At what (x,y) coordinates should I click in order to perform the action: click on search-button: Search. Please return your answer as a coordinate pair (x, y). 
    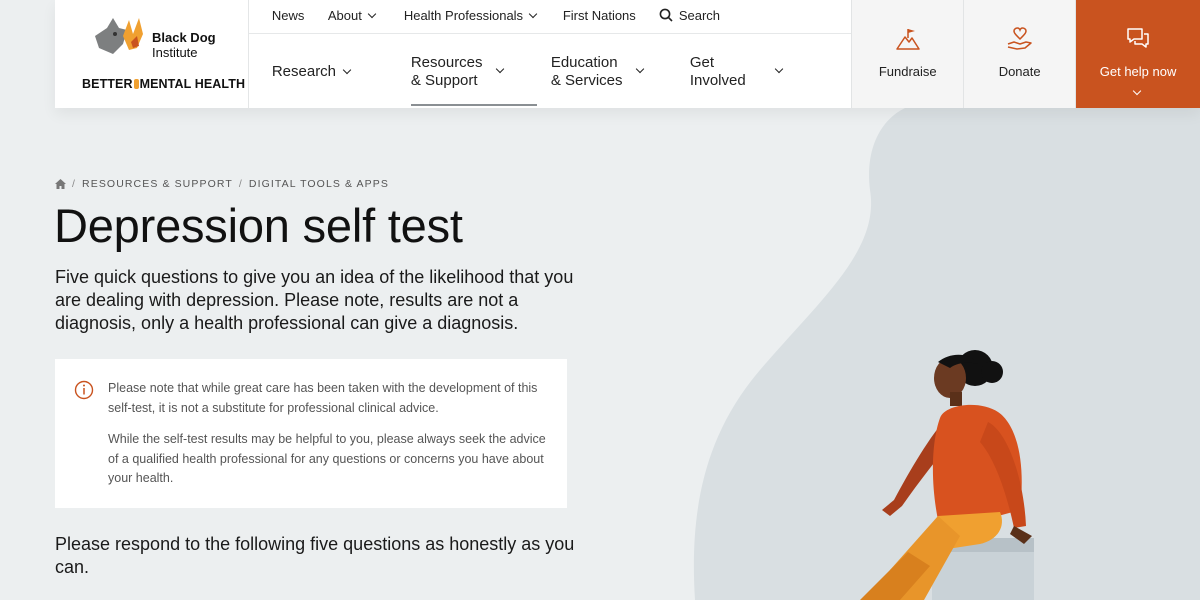
    Looking at the image, I should click on (689, 15).